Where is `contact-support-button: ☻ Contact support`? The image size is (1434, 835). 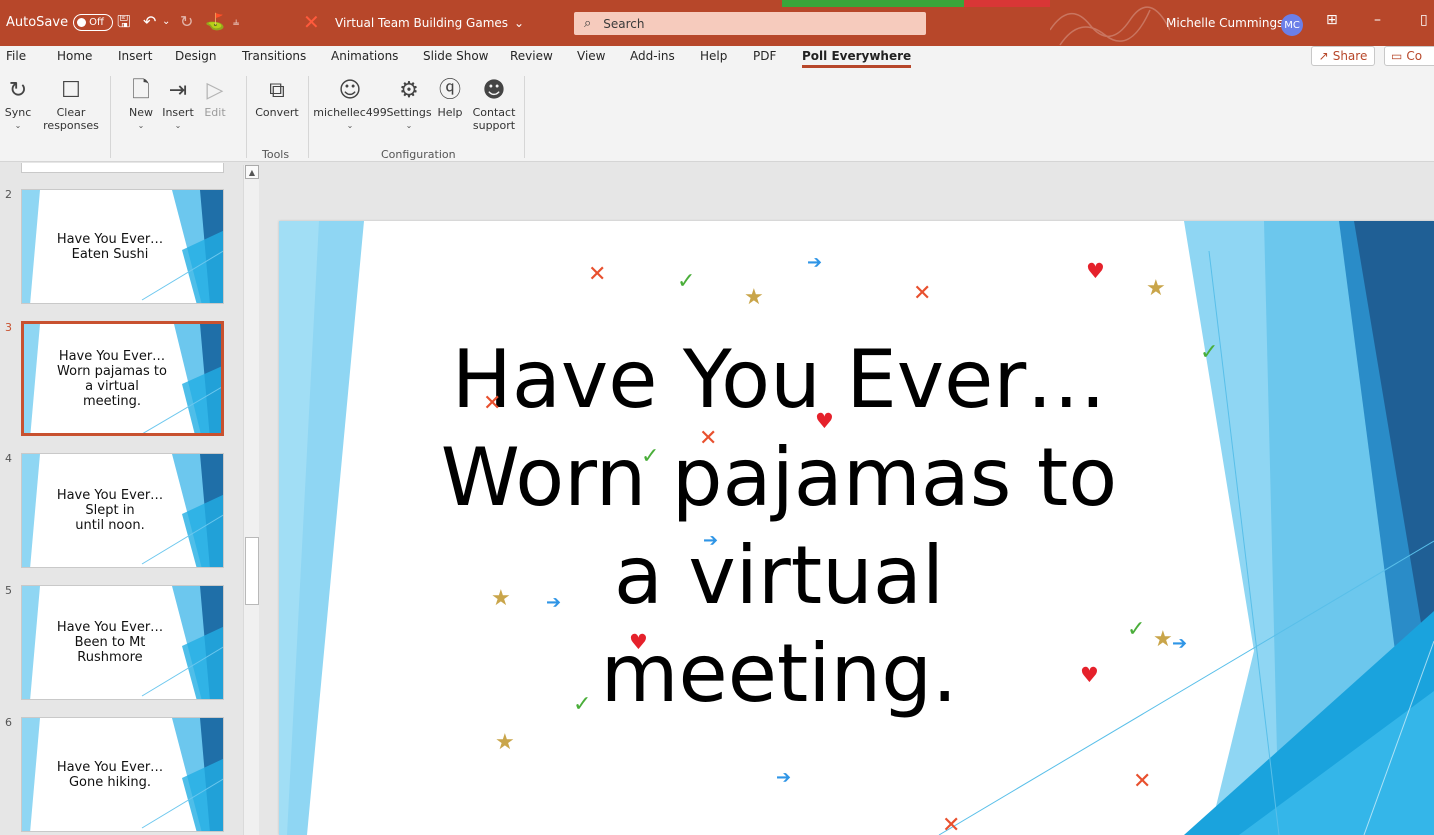
contact-support-button: ☻ Contact support is located at coordinates (494, 104).